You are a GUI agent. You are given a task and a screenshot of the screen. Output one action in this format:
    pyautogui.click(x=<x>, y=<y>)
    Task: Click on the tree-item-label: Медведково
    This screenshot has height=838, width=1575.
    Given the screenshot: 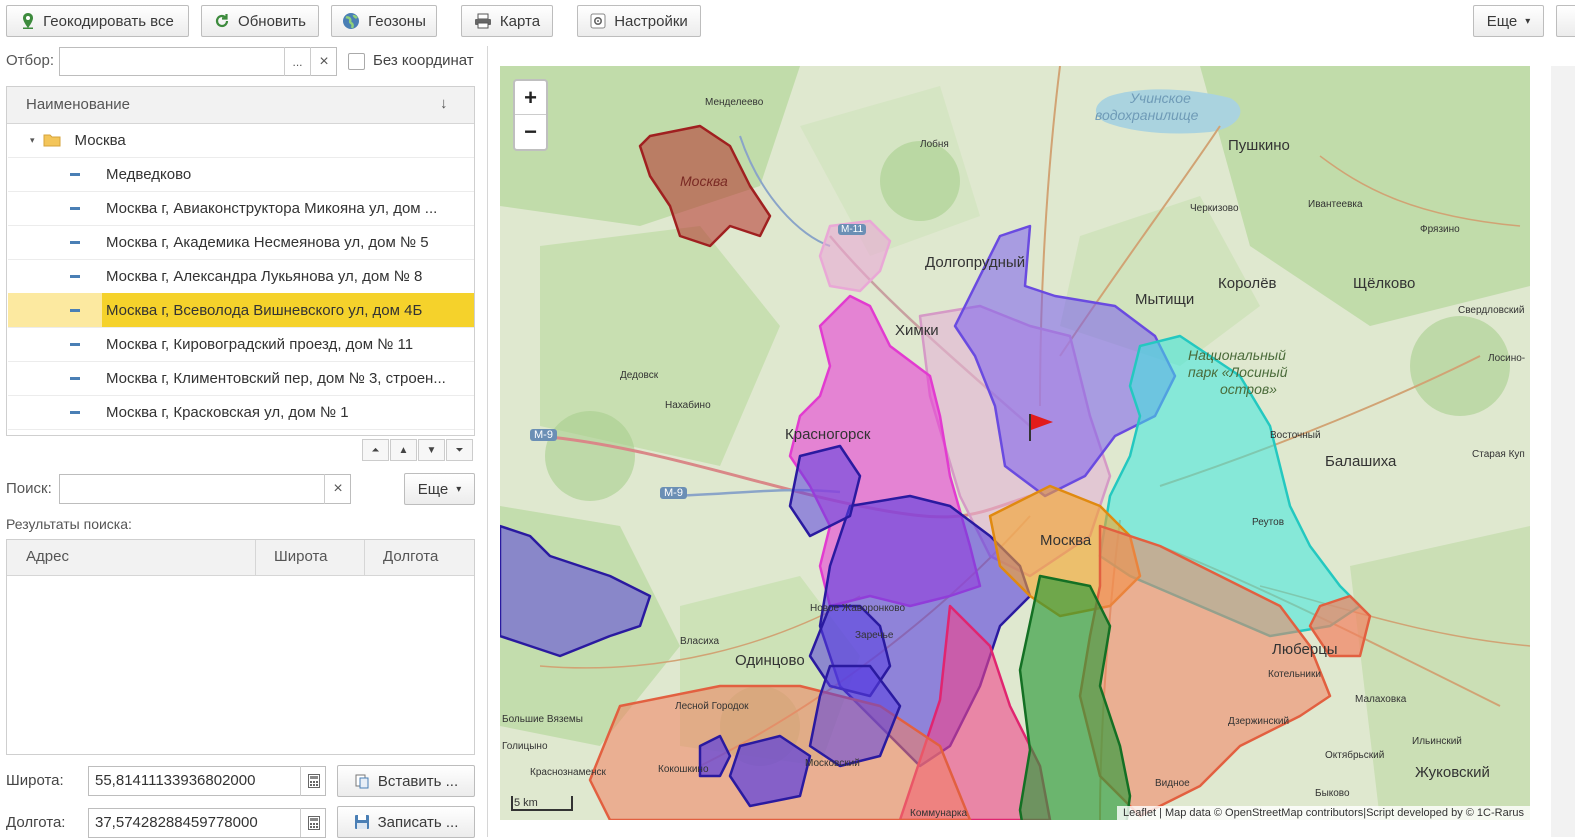 What is the action you would take?
    pyautogui.click(x=149, y=174)
    